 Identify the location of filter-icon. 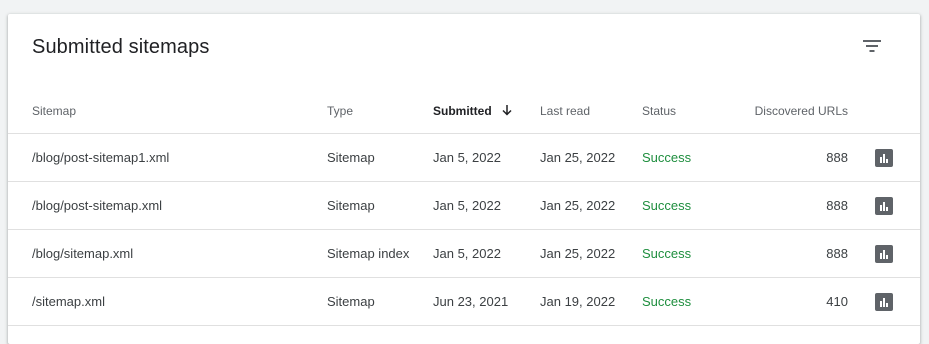
(872, 46).